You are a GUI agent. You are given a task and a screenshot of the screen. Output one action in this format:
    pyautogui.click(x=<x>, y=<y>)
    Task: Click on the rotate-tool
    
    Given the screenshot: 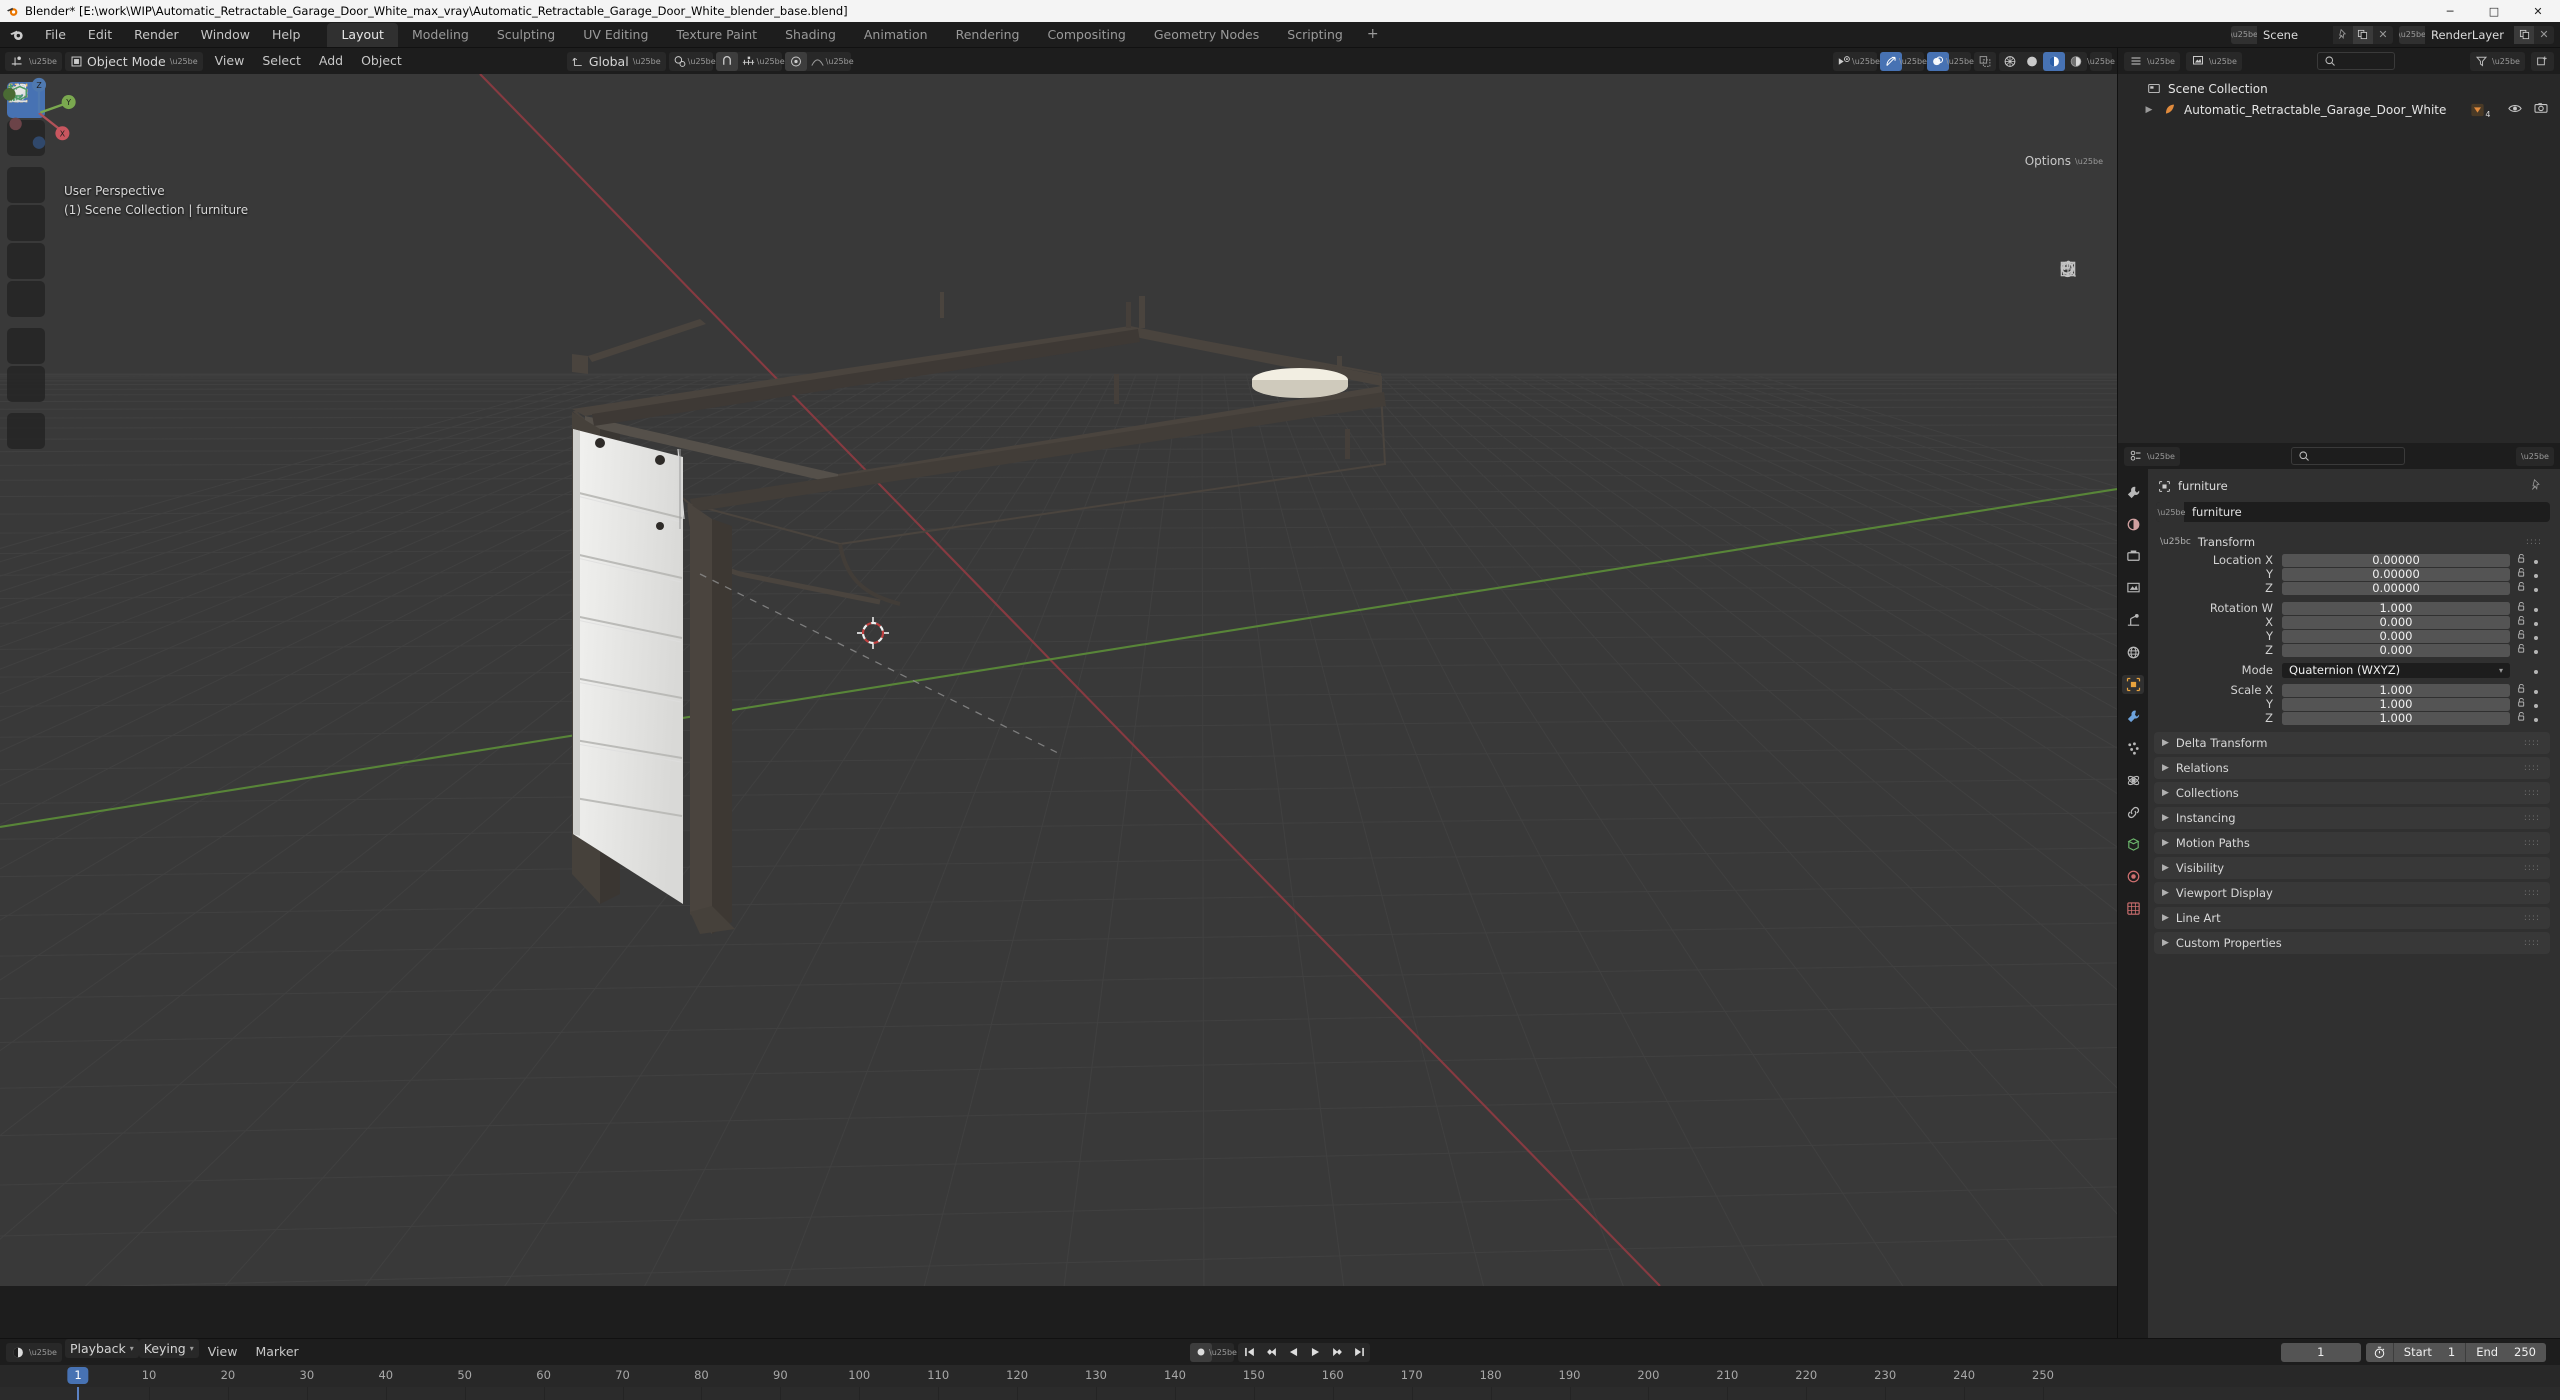 What is the action you would take?
    pyautogui.click(x=26, y=163)
    